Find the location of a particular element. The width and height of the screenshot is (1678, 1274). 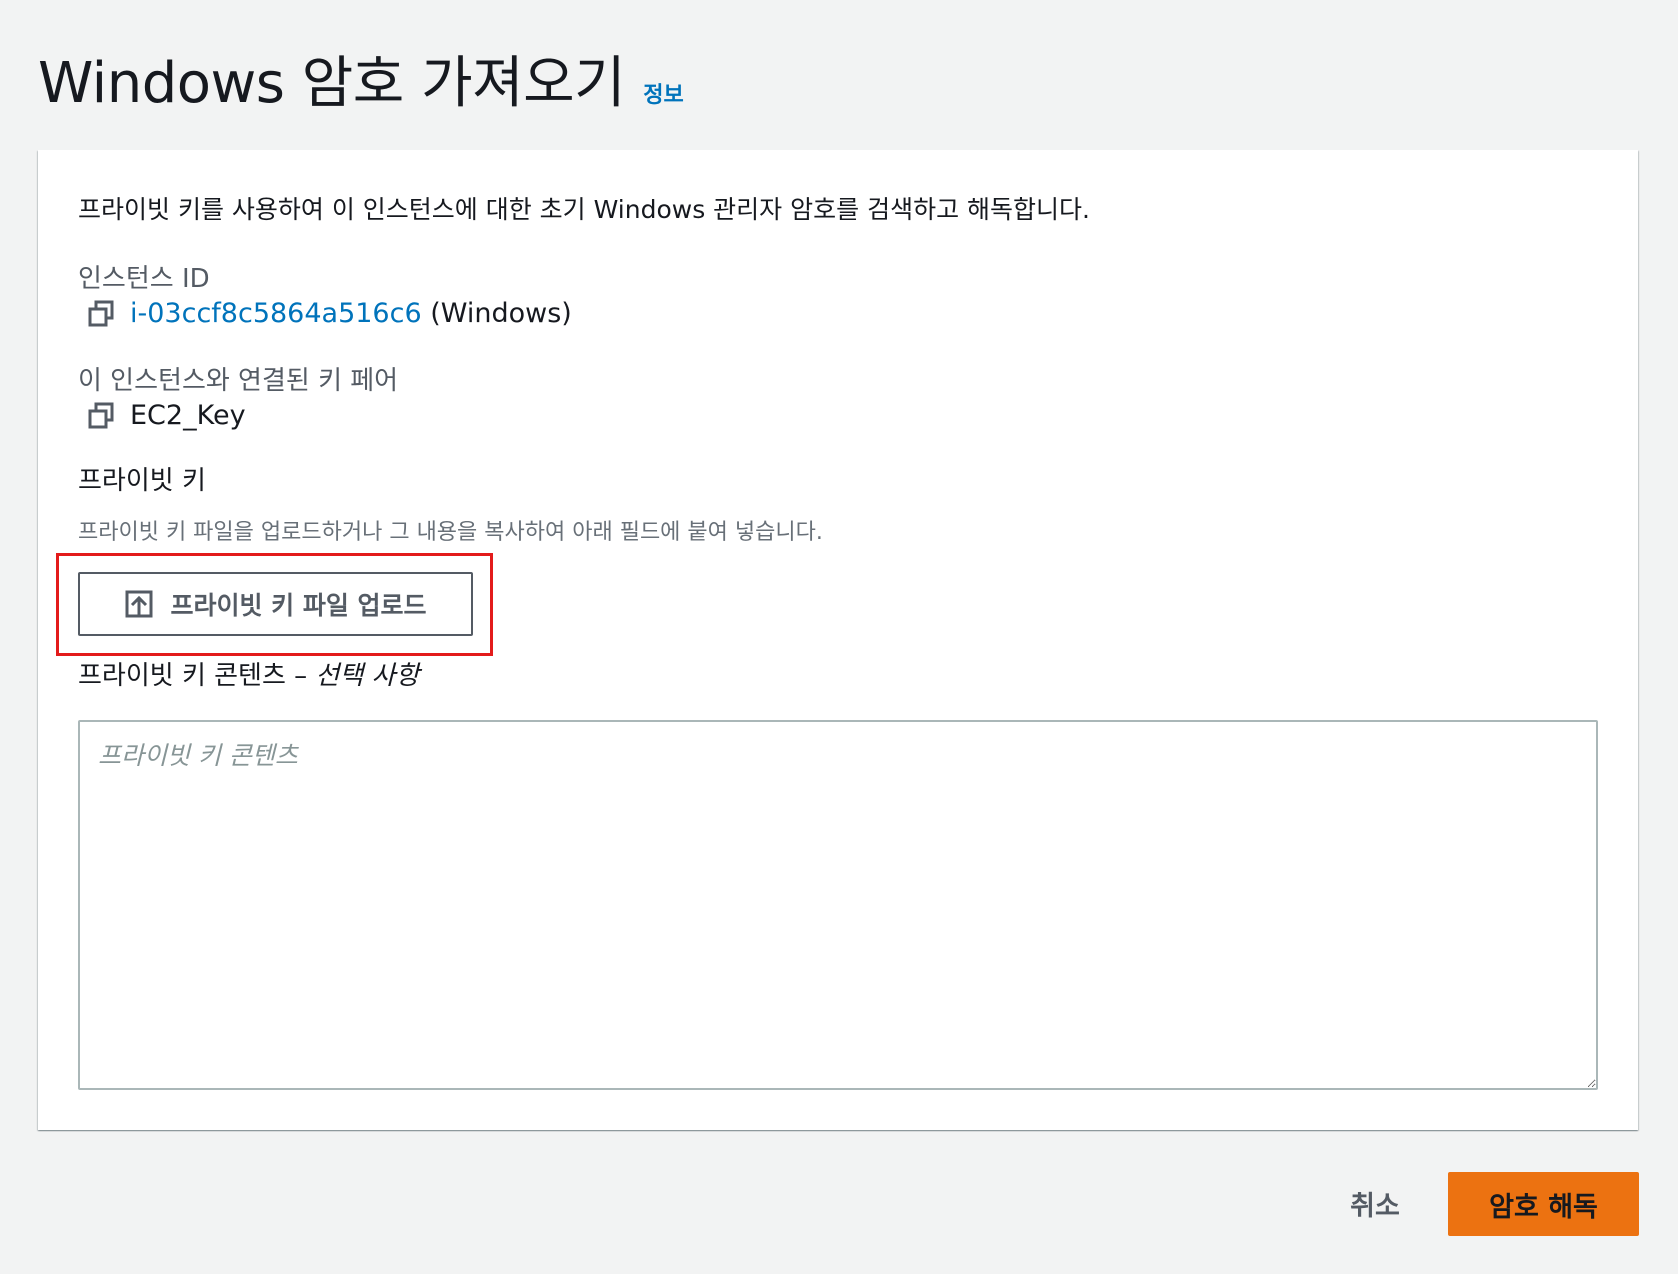

info-link: 정보 is located at coordinates (663, 93).